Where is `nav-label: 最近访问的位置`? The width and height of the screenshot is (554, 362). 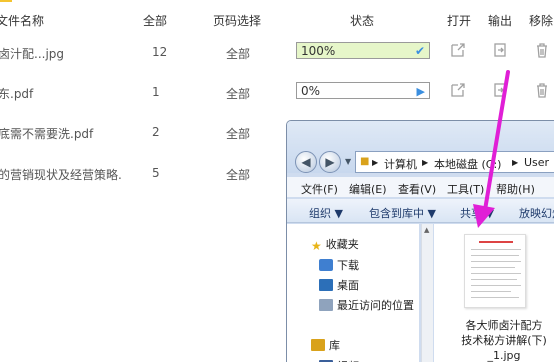 nav-label: 最近访问的位置 is located at coordinates (375, 305).